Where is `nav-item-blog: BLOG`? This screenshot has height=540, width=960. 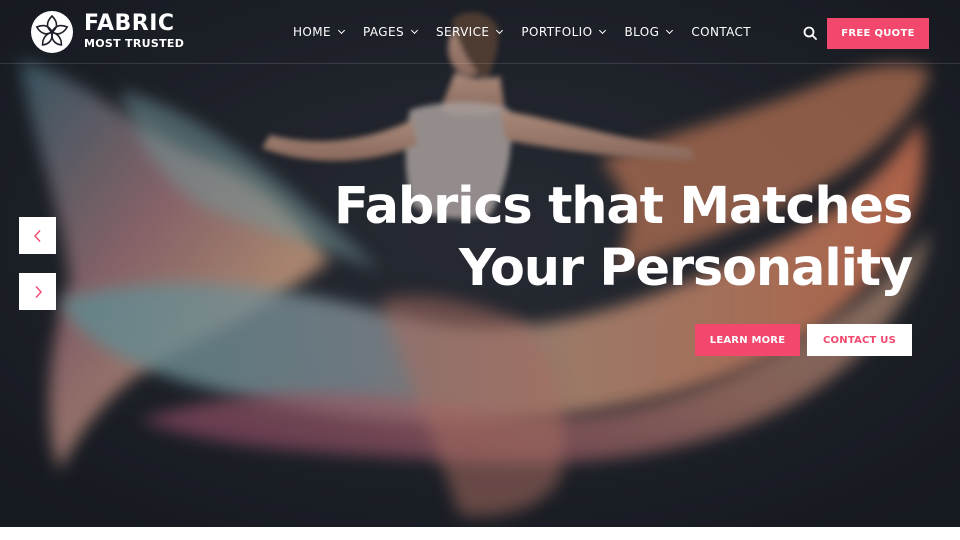 nav-item-blog: BLOG is located at coordinates (649, 32).